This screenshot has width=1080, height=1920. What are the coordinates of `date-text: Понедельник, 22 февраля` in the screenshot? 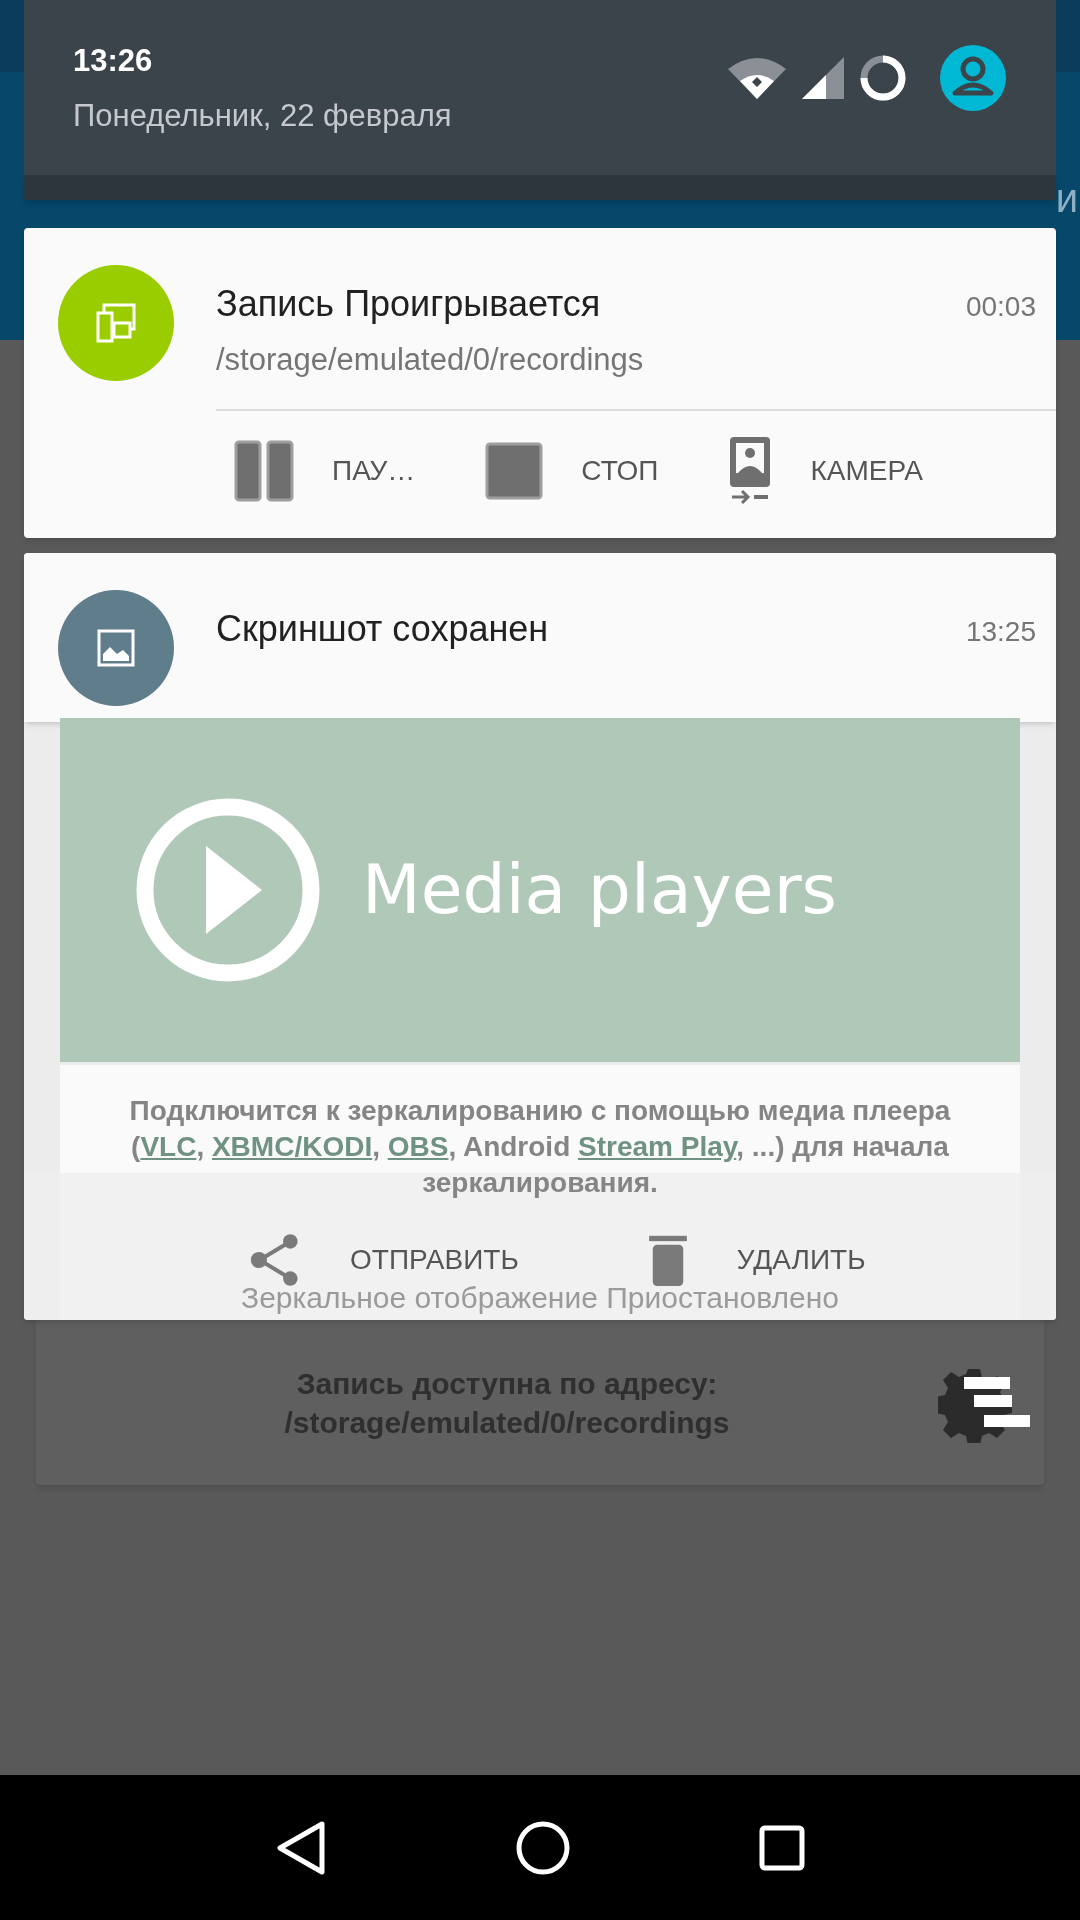 It's located at (263, 115).